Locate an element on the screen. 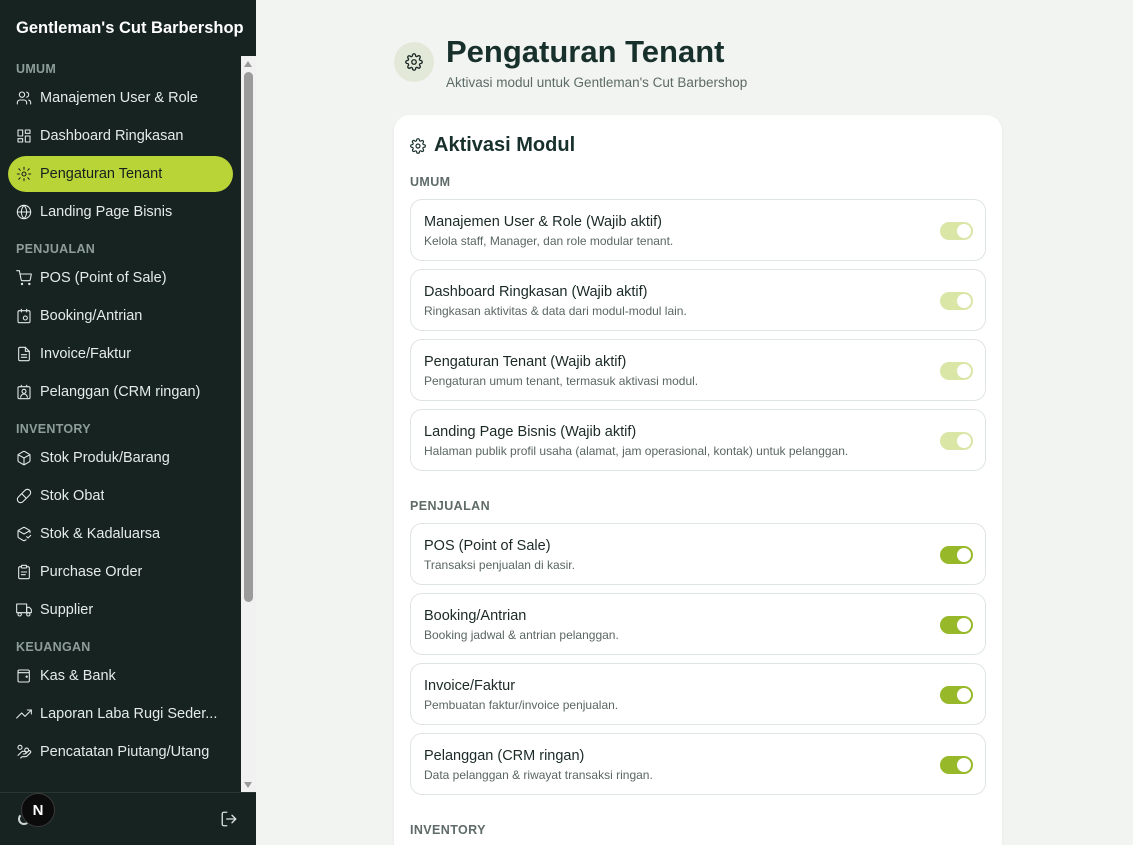  sidebar-item-purchase-order: Purchase Order is located at coordinates (120, 572).